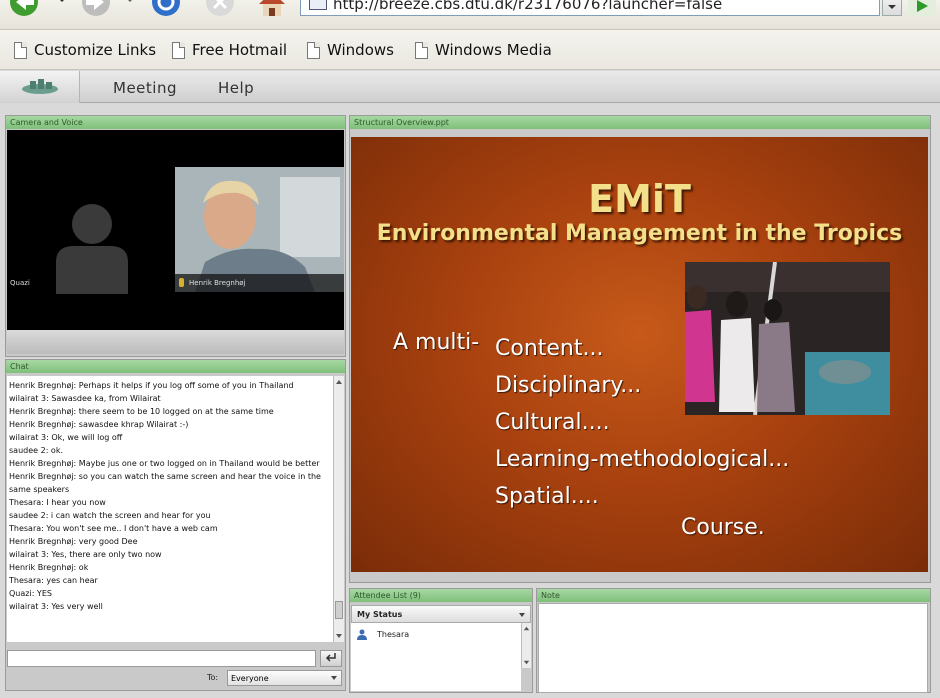 This screenshot has height=698, width=940. I want to click on camera-area: Quazi Henrik Bregnhøj, so click(175, 230).